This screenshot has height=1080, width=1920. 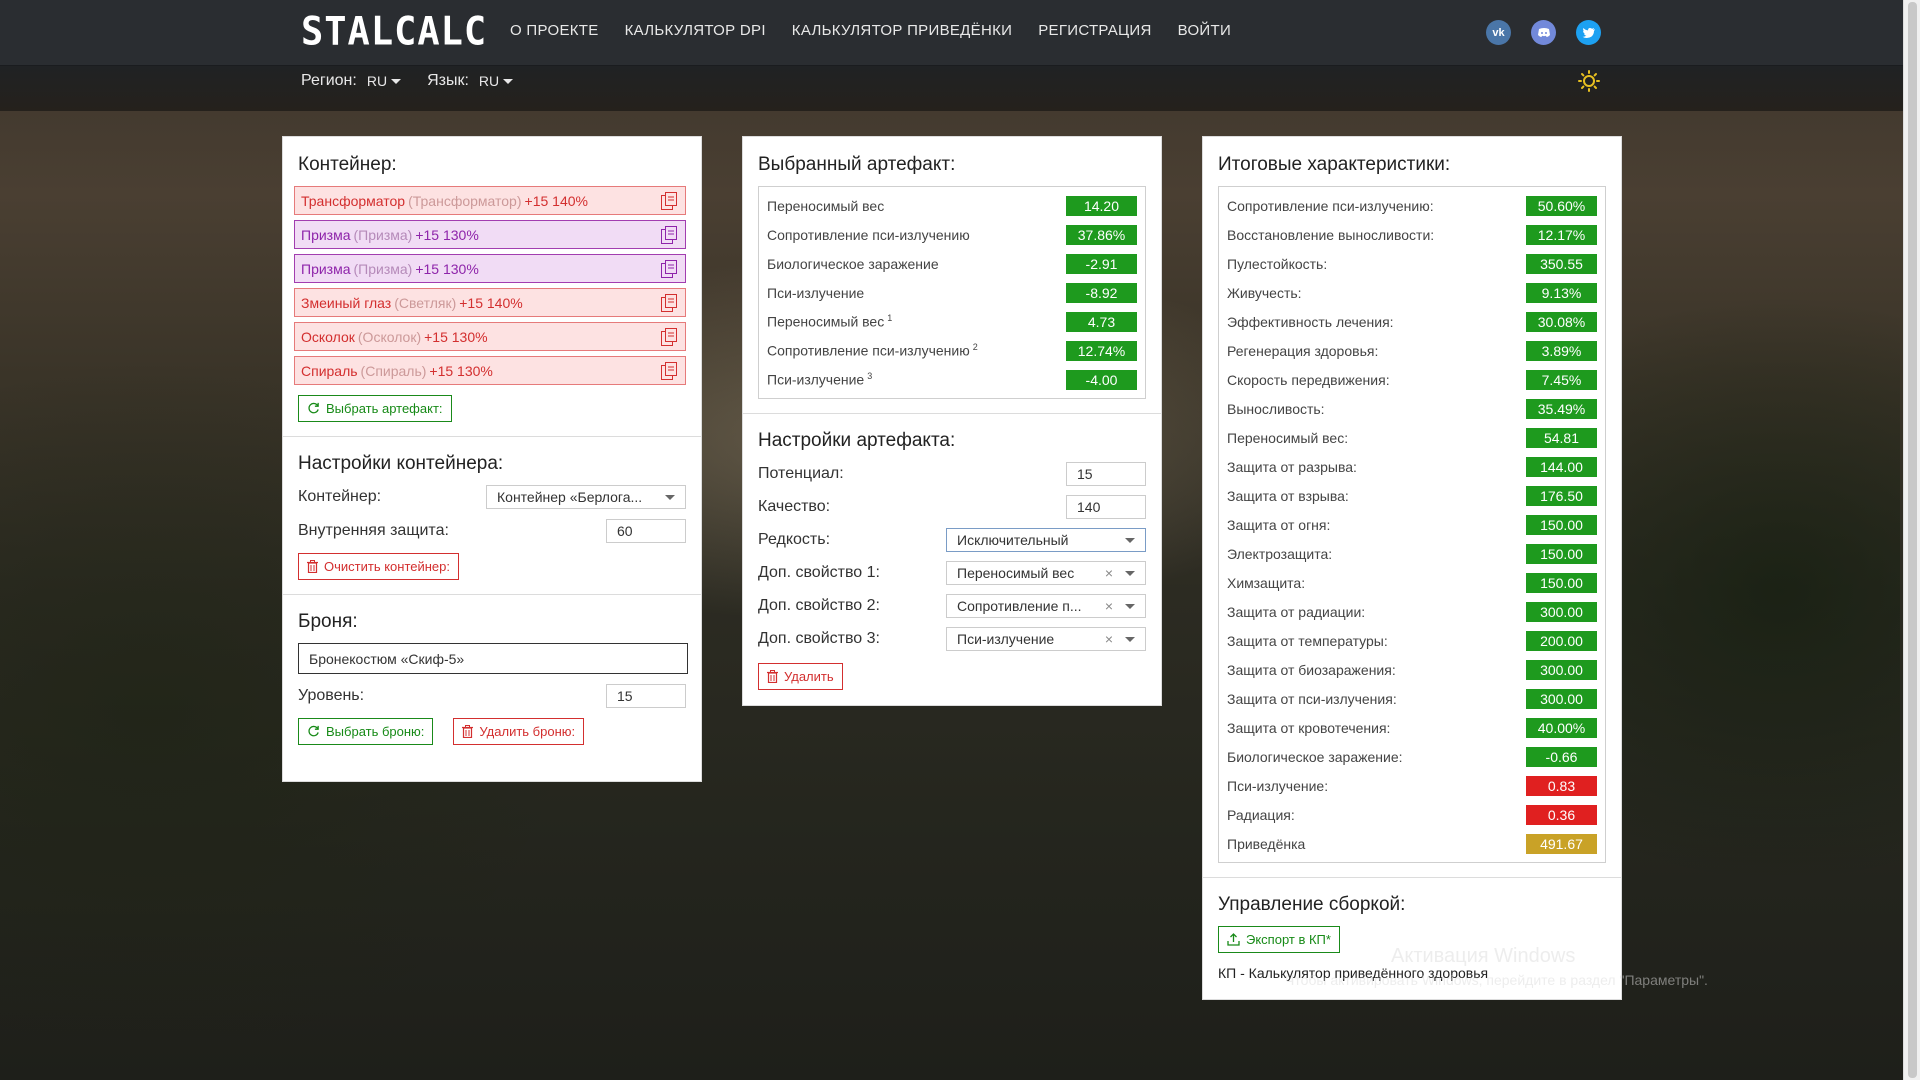 What do you see at coordinates (331, 695) in the screenshot?
I see `armor-level-label: Уровень:` at bounding box center [331, 695].